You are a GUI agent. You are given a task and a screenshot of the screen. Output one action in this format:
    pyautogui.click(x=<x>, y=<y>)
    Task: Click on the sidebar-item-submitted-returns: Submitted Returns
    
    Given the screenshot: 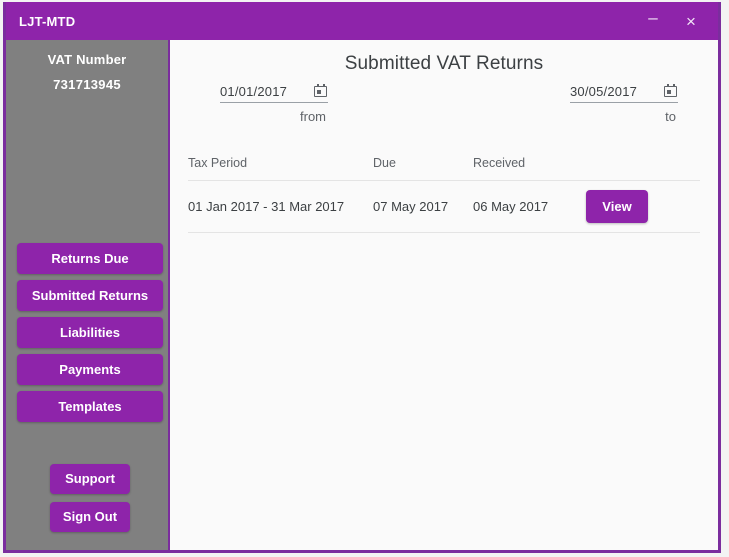 What is the action you would take?
    pyautogui.click(x=90, y=295)
    